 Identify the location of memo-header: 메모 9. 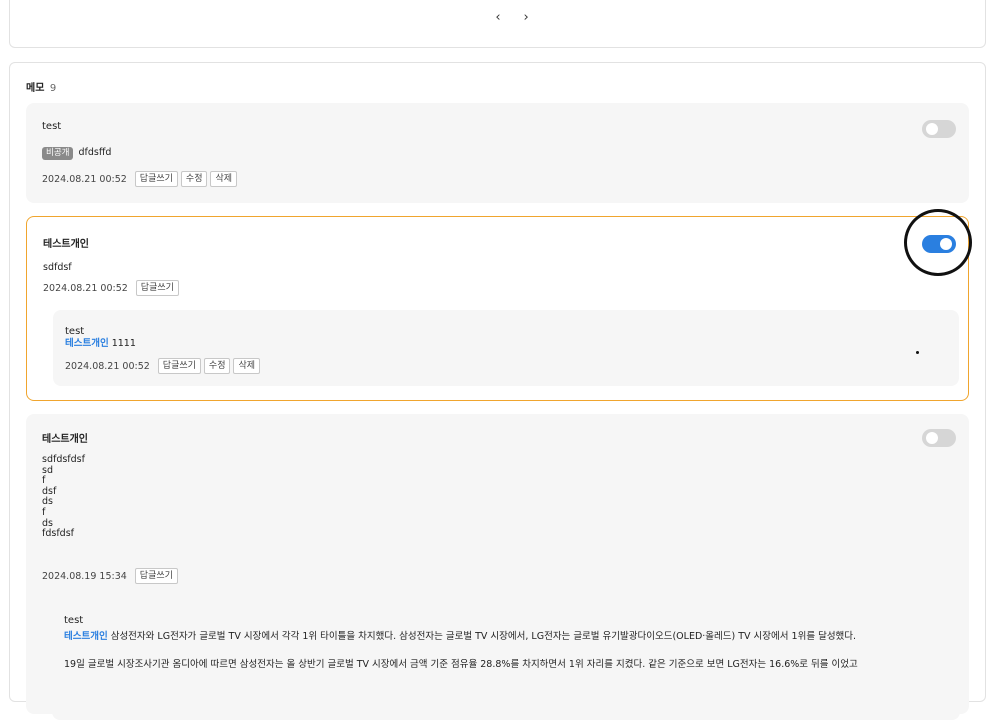
(41, 86).